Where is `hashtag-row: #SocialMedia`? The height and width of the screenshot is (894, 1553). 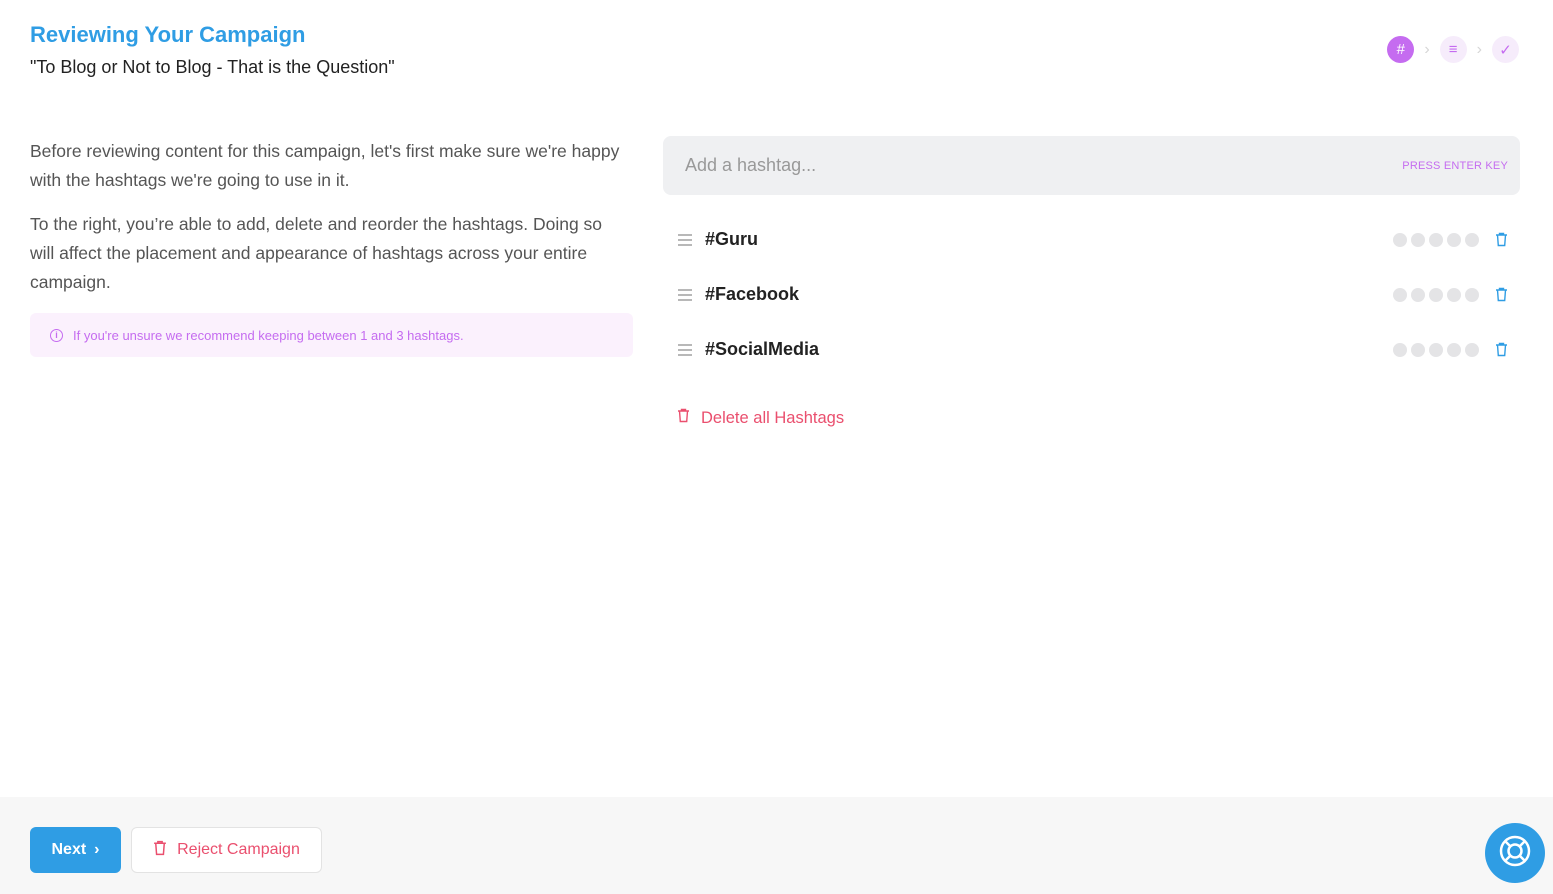
hashtag-row: #SocialMedia is located at coordinates (1091, 349).